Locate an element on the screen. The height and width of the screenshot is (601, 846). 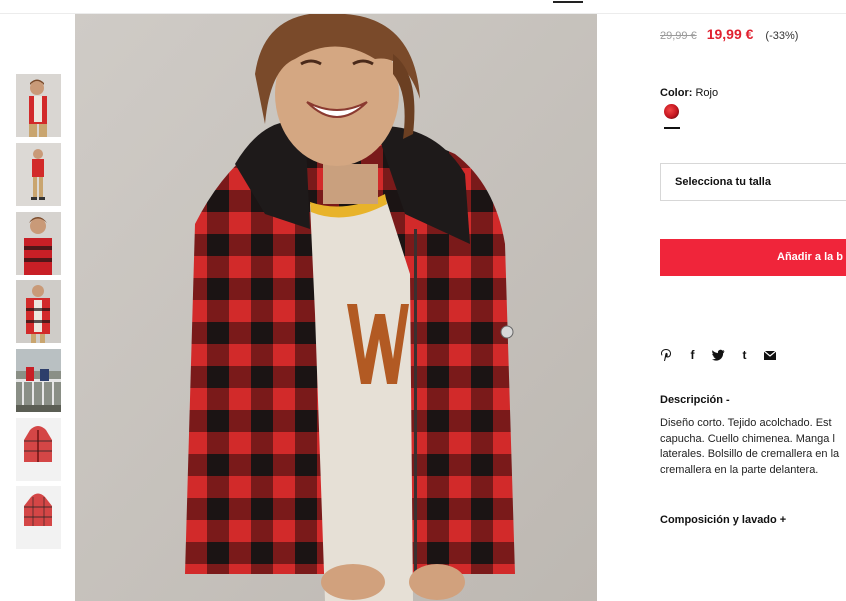
pinterest-icon is located at coordinates (666, 355).